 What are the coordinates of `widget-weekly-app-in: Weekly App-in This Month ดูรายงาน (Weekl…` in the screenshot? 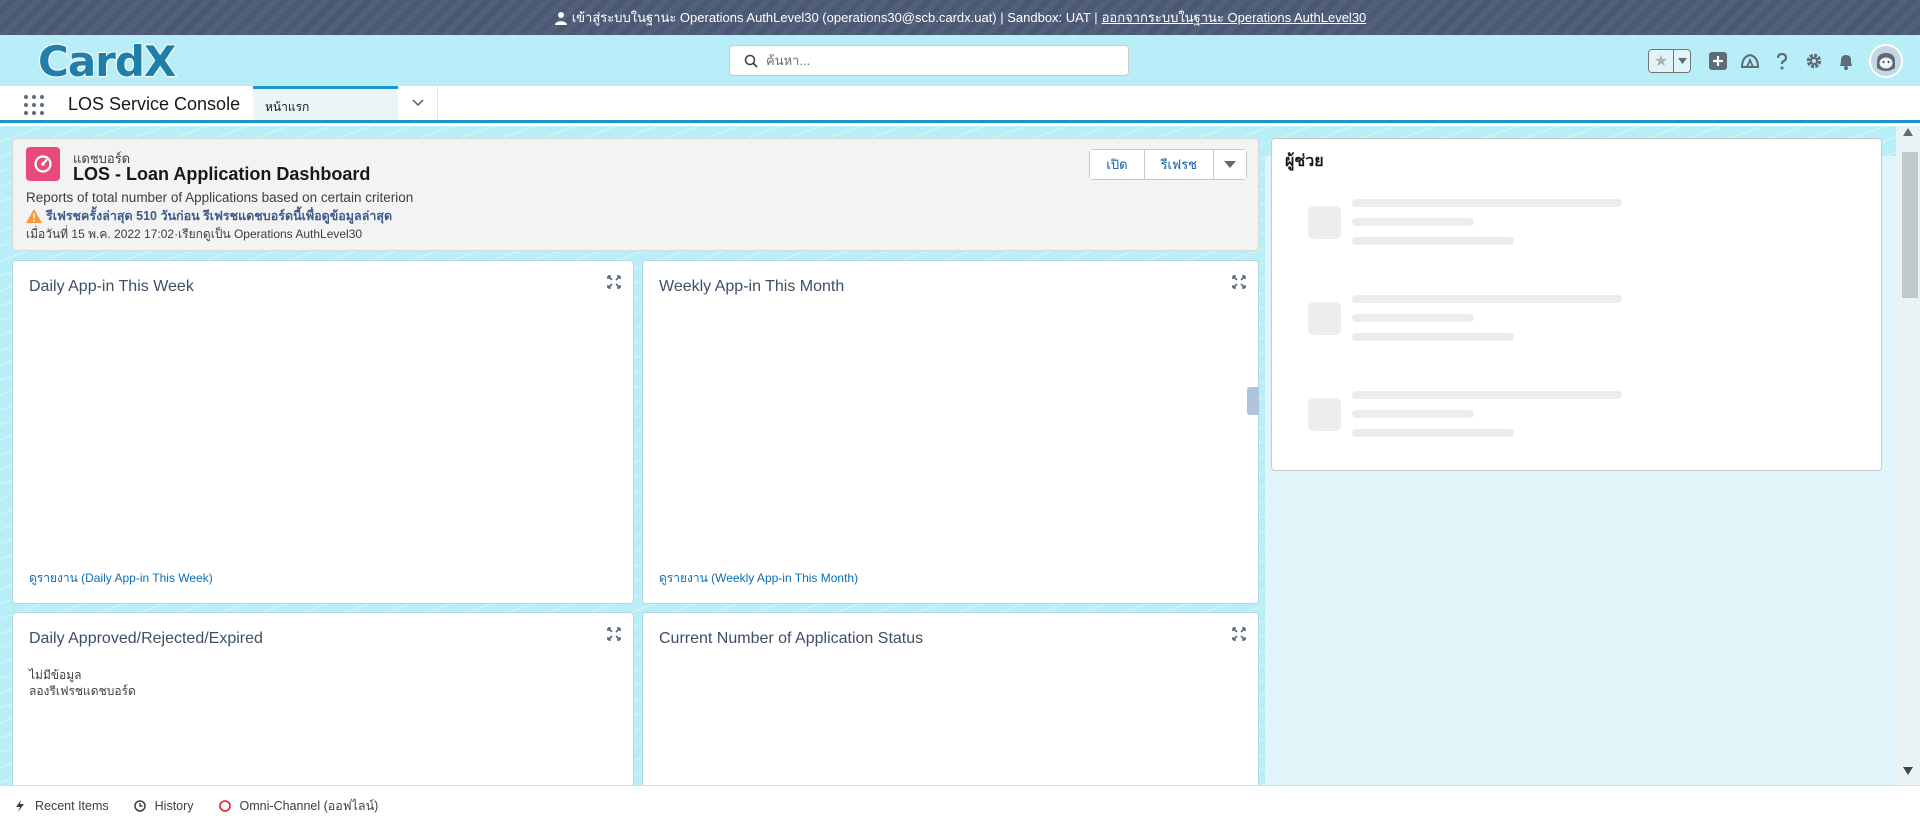 It's located at (950, 432).